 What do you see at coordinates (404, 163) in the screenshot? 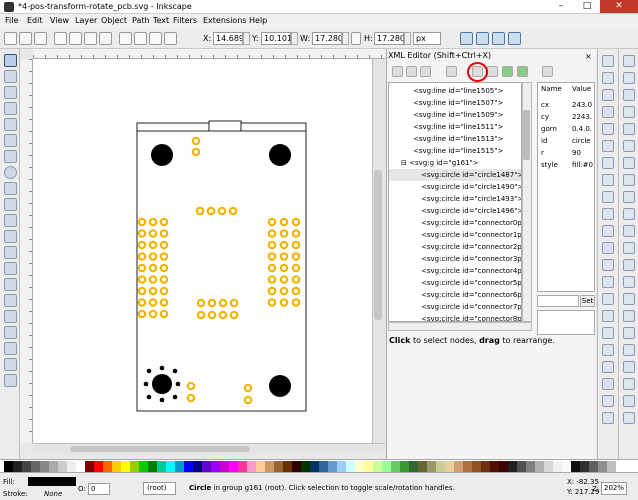
I see `collapse-icon: ⊟` at bounding box center [404, 163].